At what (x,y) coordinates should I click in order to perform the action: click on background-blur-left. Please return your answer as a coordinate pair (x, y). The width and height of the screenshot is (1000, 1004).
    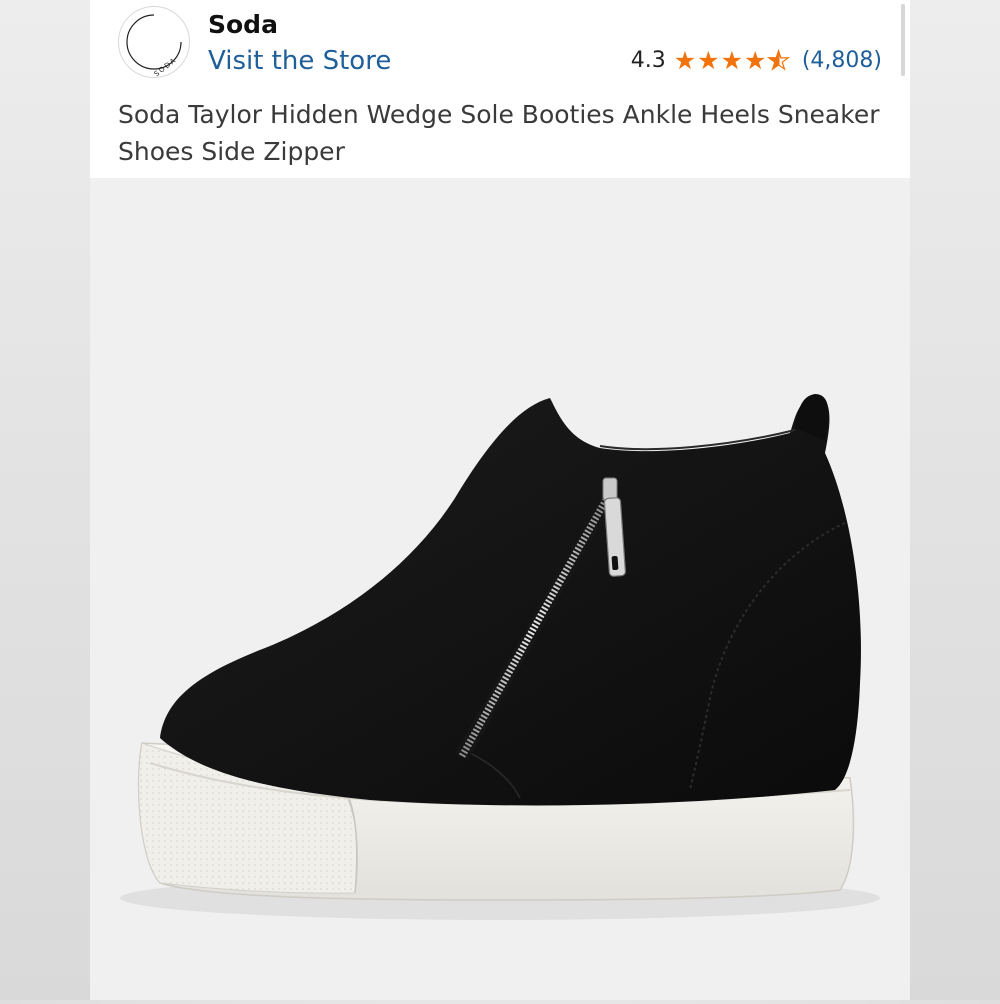
    Looking at the image, I should click on (45, 500).